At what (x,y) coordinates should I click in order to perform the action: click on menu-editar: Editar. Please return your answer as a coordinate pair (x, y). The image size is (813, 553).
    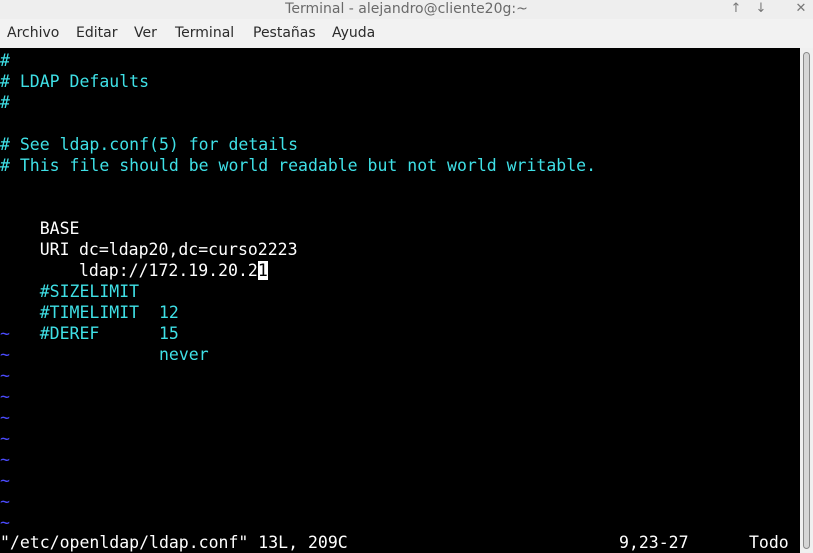
    Looking at the image, I should click on (96, 33).